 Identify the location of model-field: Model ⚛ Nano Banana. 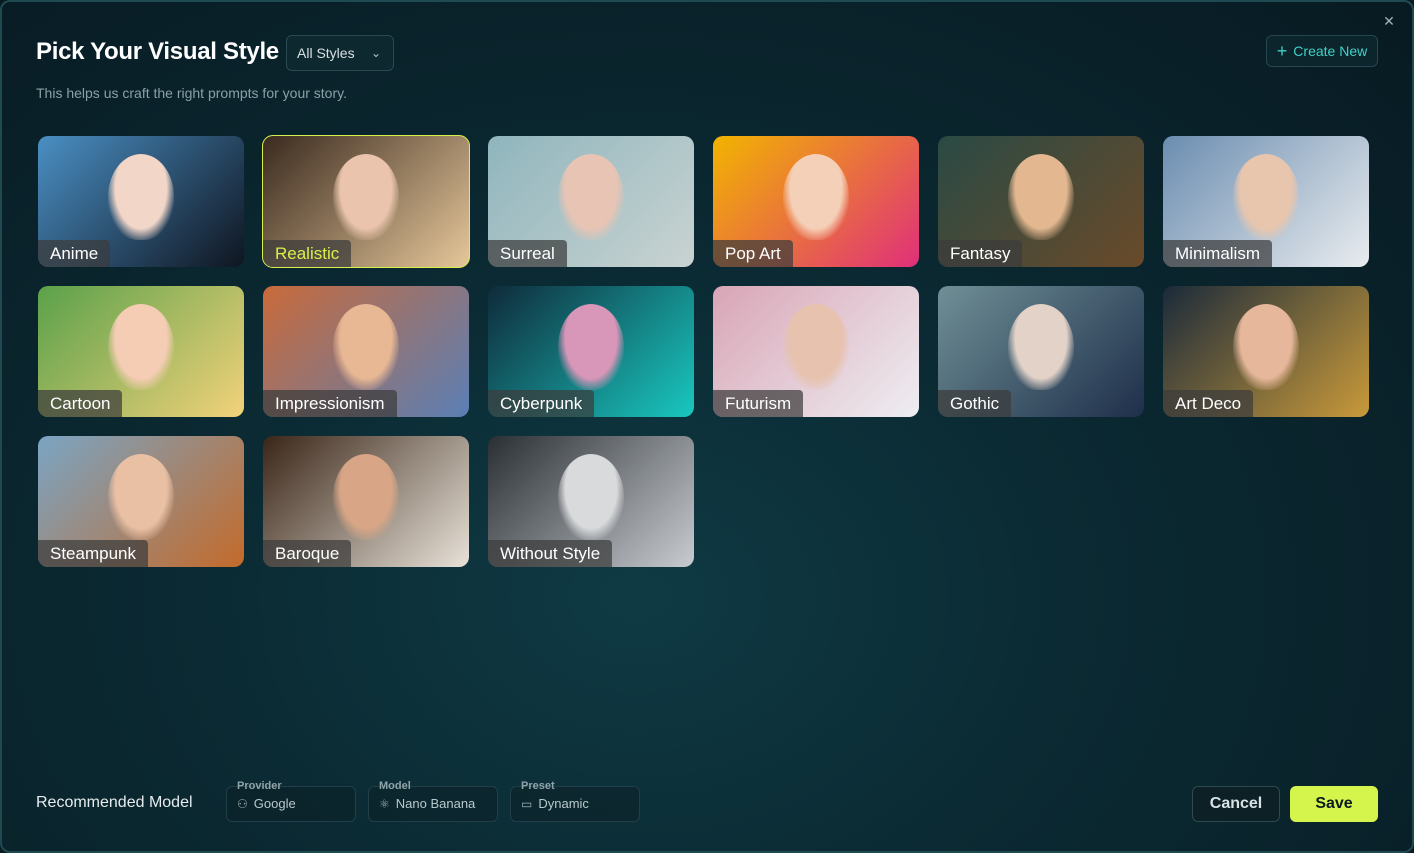
(433, 801).